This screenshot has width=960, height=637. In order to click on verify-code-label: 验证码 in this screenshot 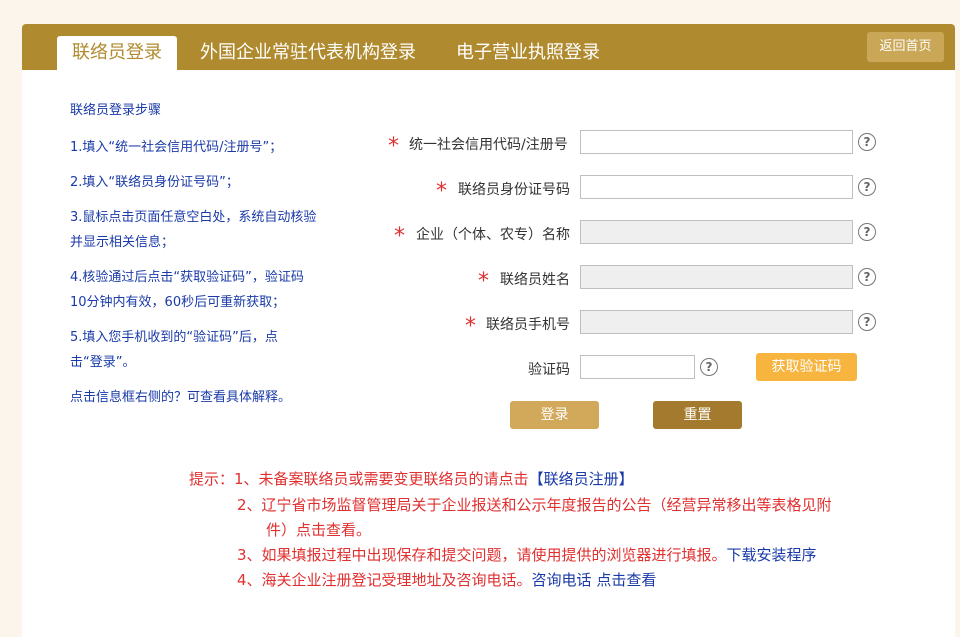, I will do `click(549, 370)`.